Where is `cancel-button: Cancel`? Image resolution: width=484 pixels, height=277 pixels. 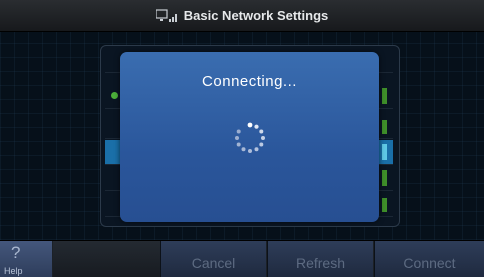 cancel-button: Cancel is located at coordinates (213, 259).